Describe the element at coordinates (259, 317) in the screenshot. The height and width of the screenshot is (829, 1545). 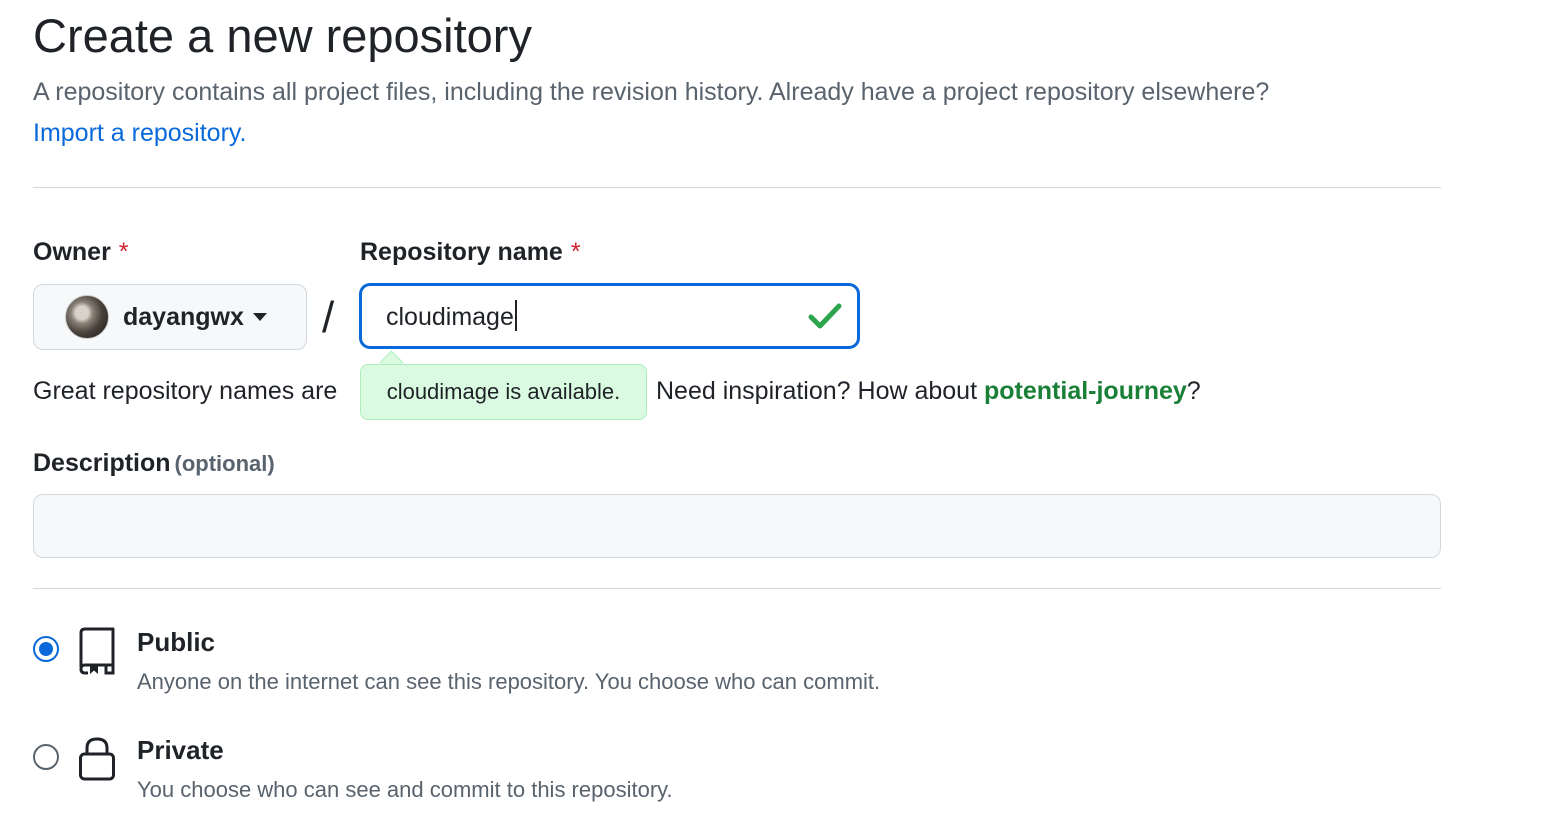
I see `caret-down-icon` at that location.